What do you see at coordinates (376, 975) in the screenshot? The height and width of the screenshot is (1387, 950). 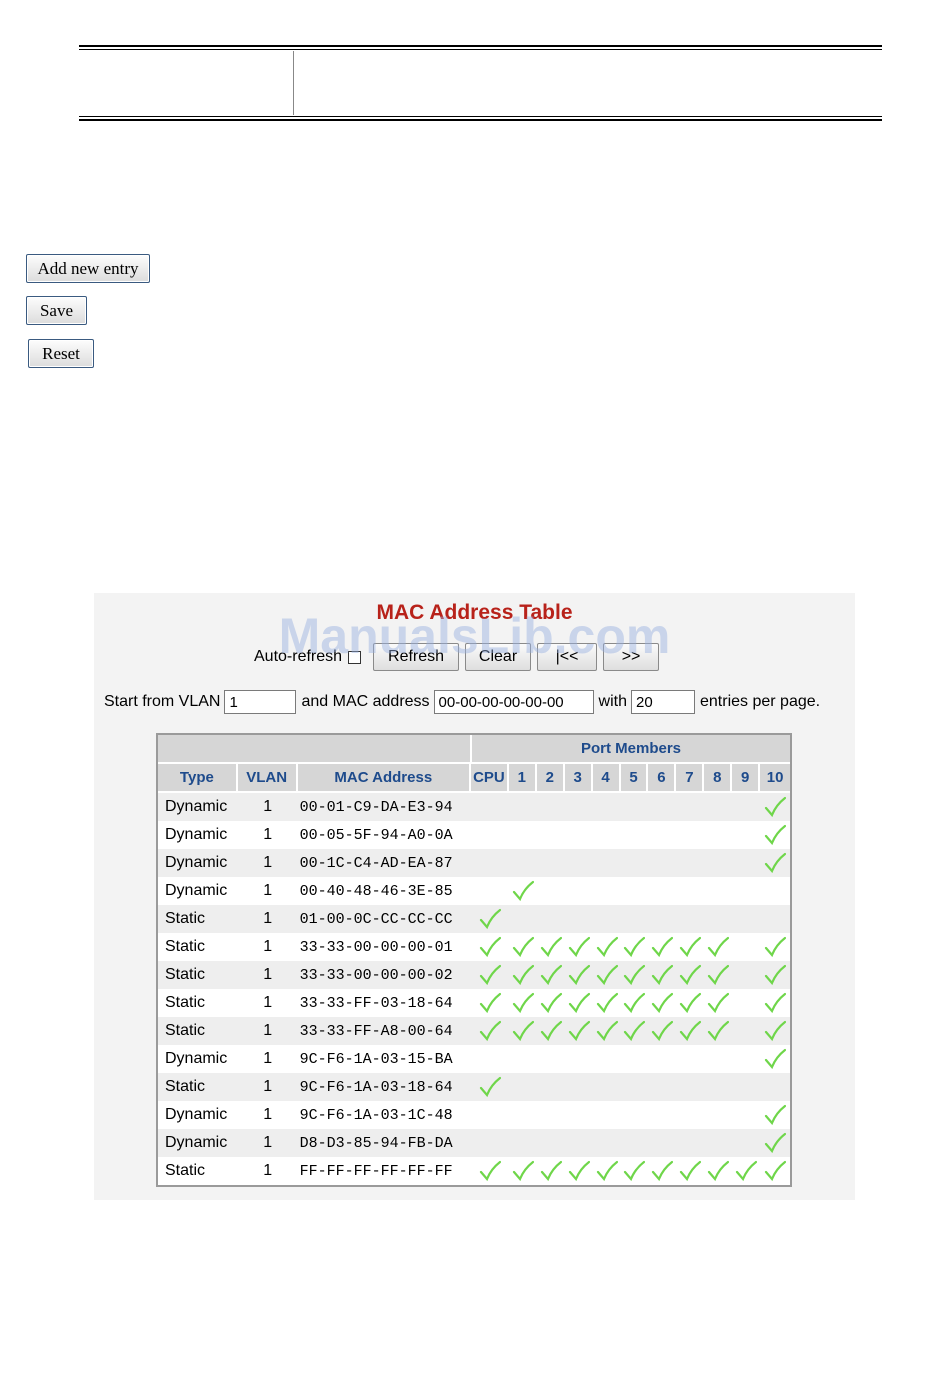 I see `cell-mac-address: 33-33-00-00-00-02` at bounding box center [376, 975].